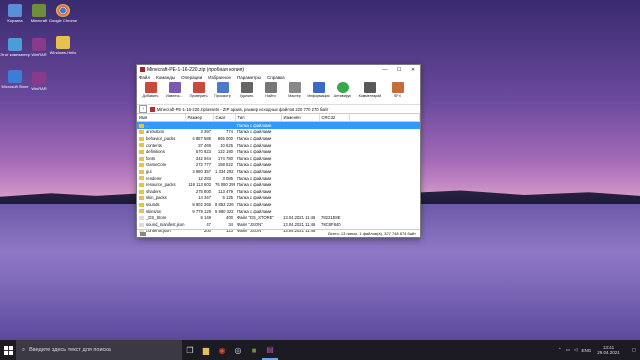 This screenshot has width=640, height=360. I want to click on task-view-icon: ❐, so click(190, 350).